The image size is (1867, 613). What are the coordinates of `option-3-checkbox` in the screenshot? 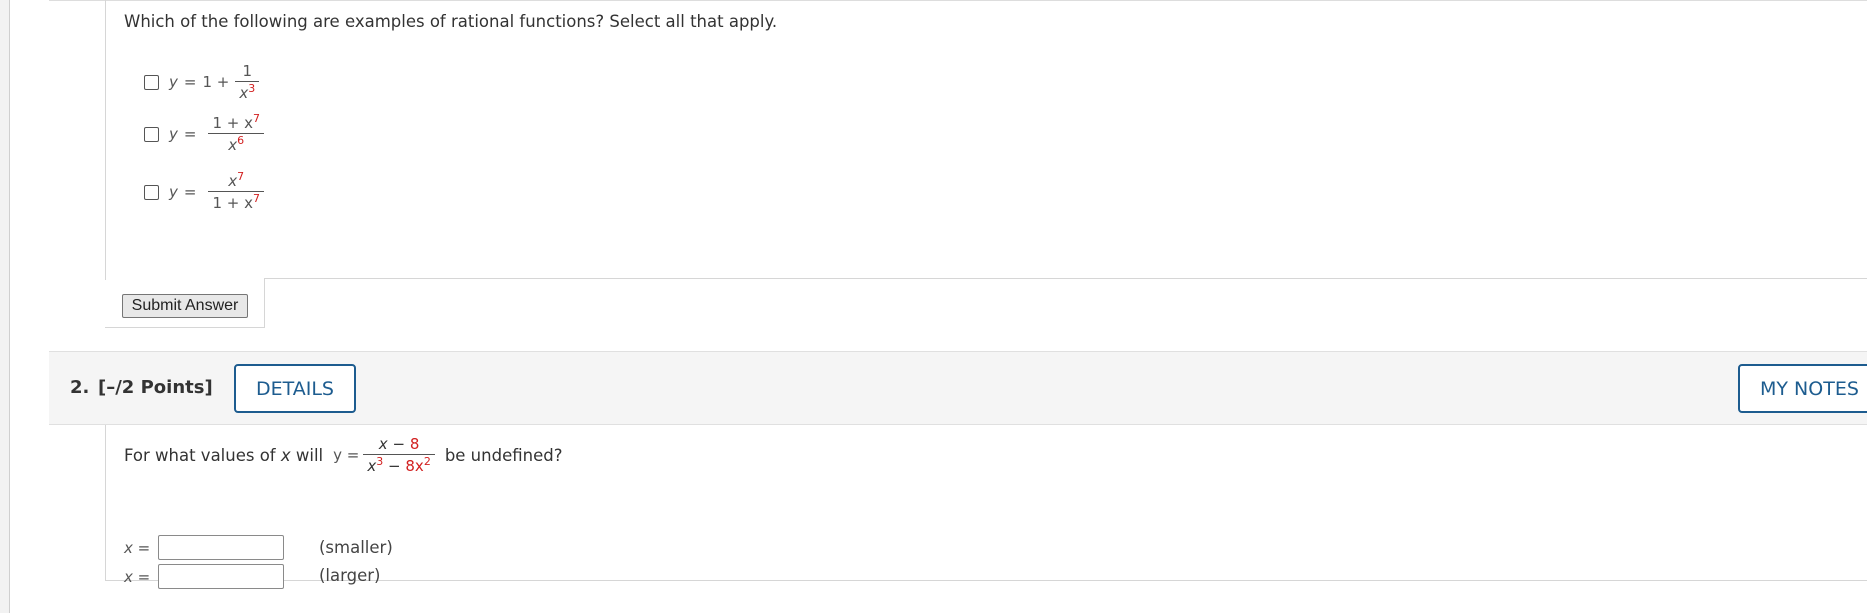 It's located at (151, 192).